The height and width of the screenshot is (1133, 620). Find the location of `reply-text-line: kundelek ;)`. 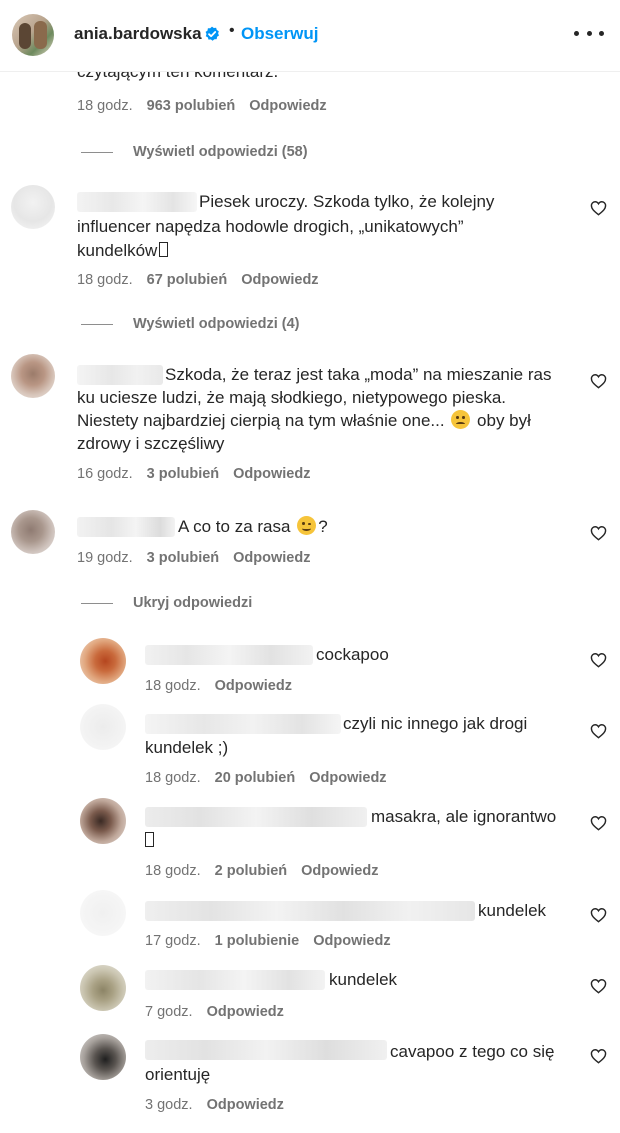

reply-text-line: kundelek ;) is located at coordinates (187, 747).